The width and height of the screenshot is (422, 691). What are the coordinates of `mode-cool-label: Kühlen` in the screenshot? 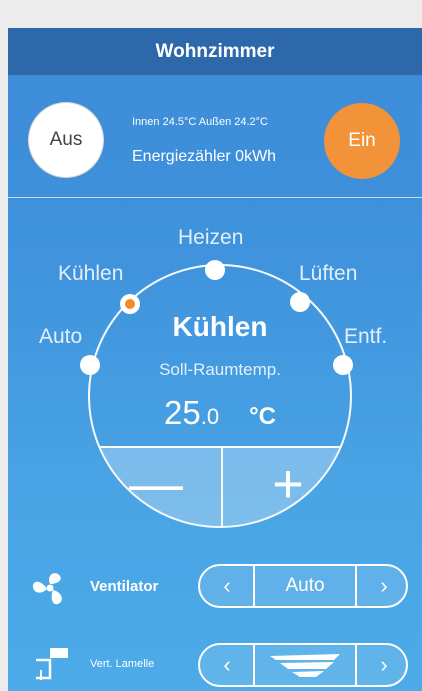 It's located at (90, 274).